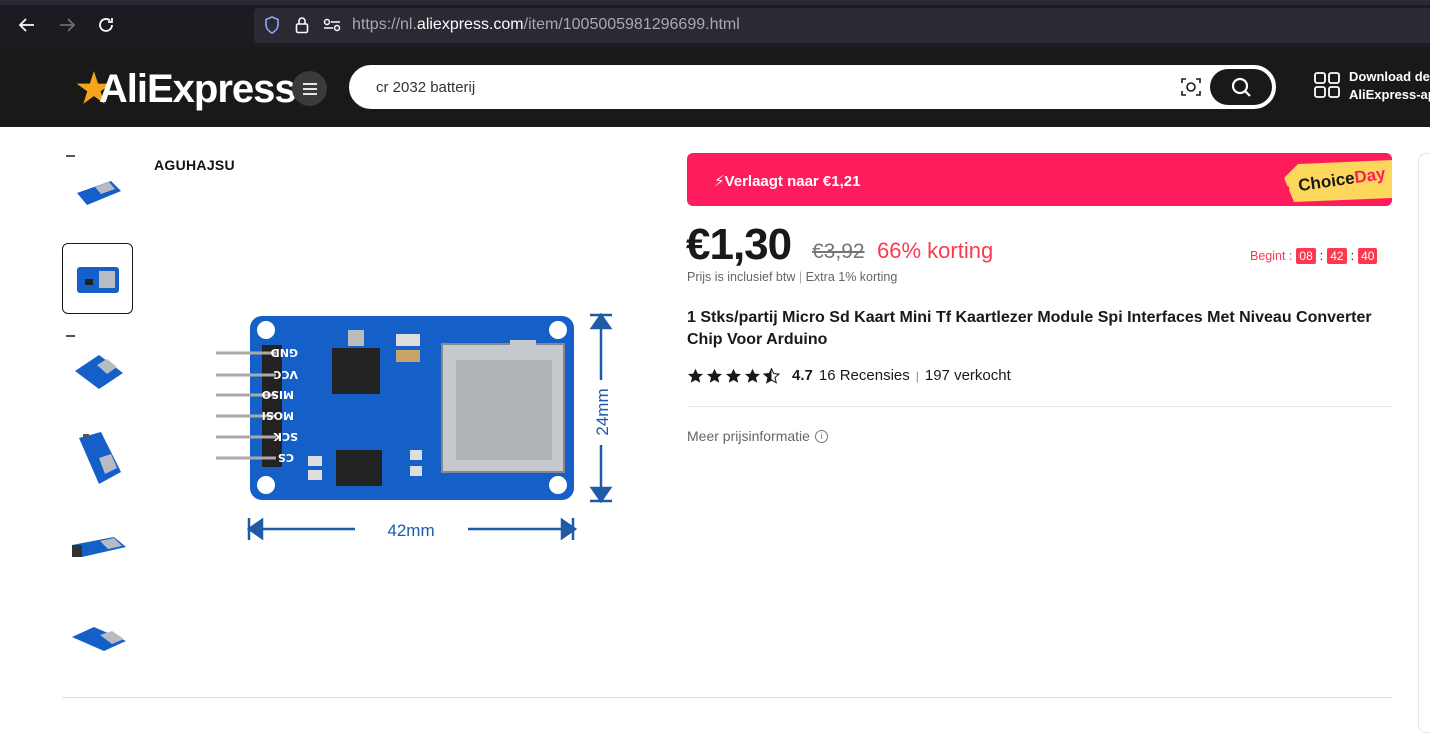 This screenshot has height=733, width=1430. Describe the element at coordinates (332, 25) in the screenshot. I see `permissions-icon` at that location.